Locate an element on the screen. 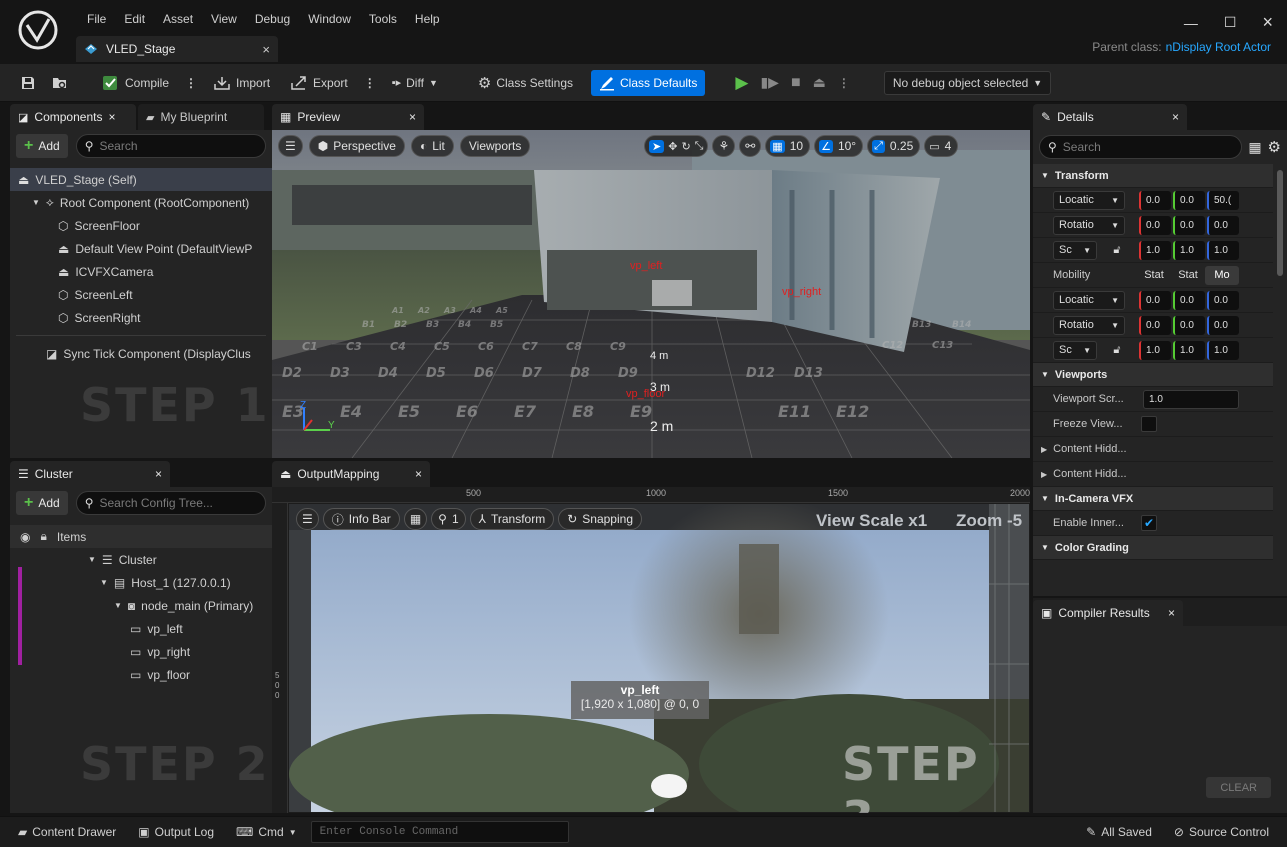  details-search-input: ⚲ Search is located at coordinates (1141, 147).